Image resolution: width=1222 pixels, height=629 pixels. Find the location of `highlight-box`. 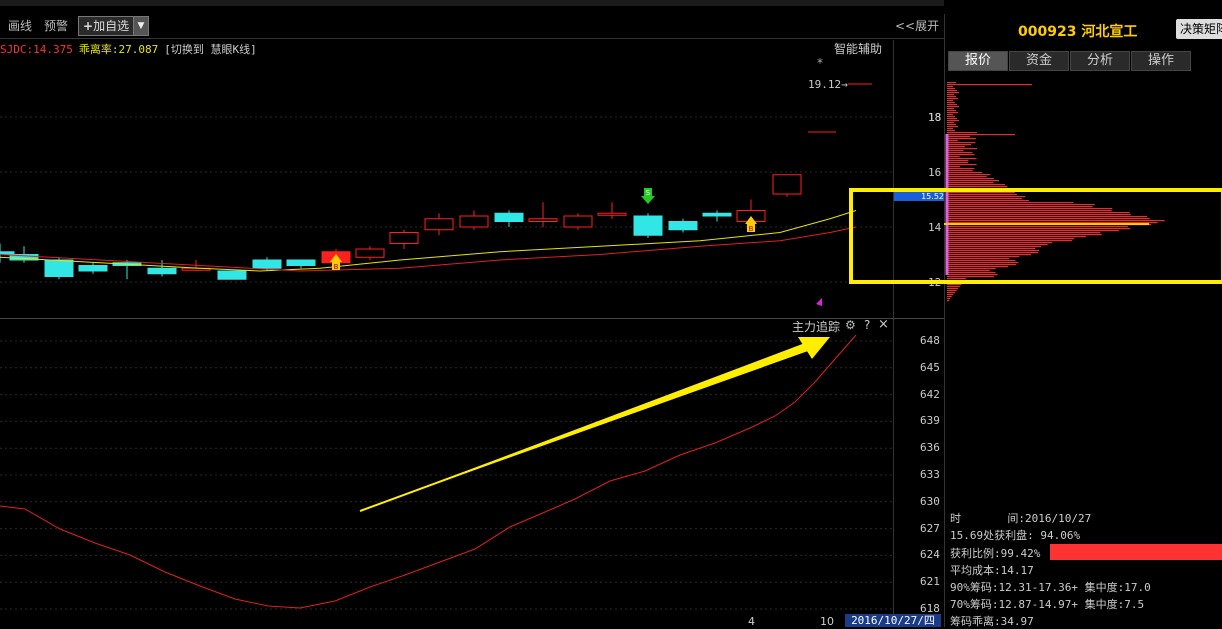

highlight-box is located at coordinates (1035, 236).